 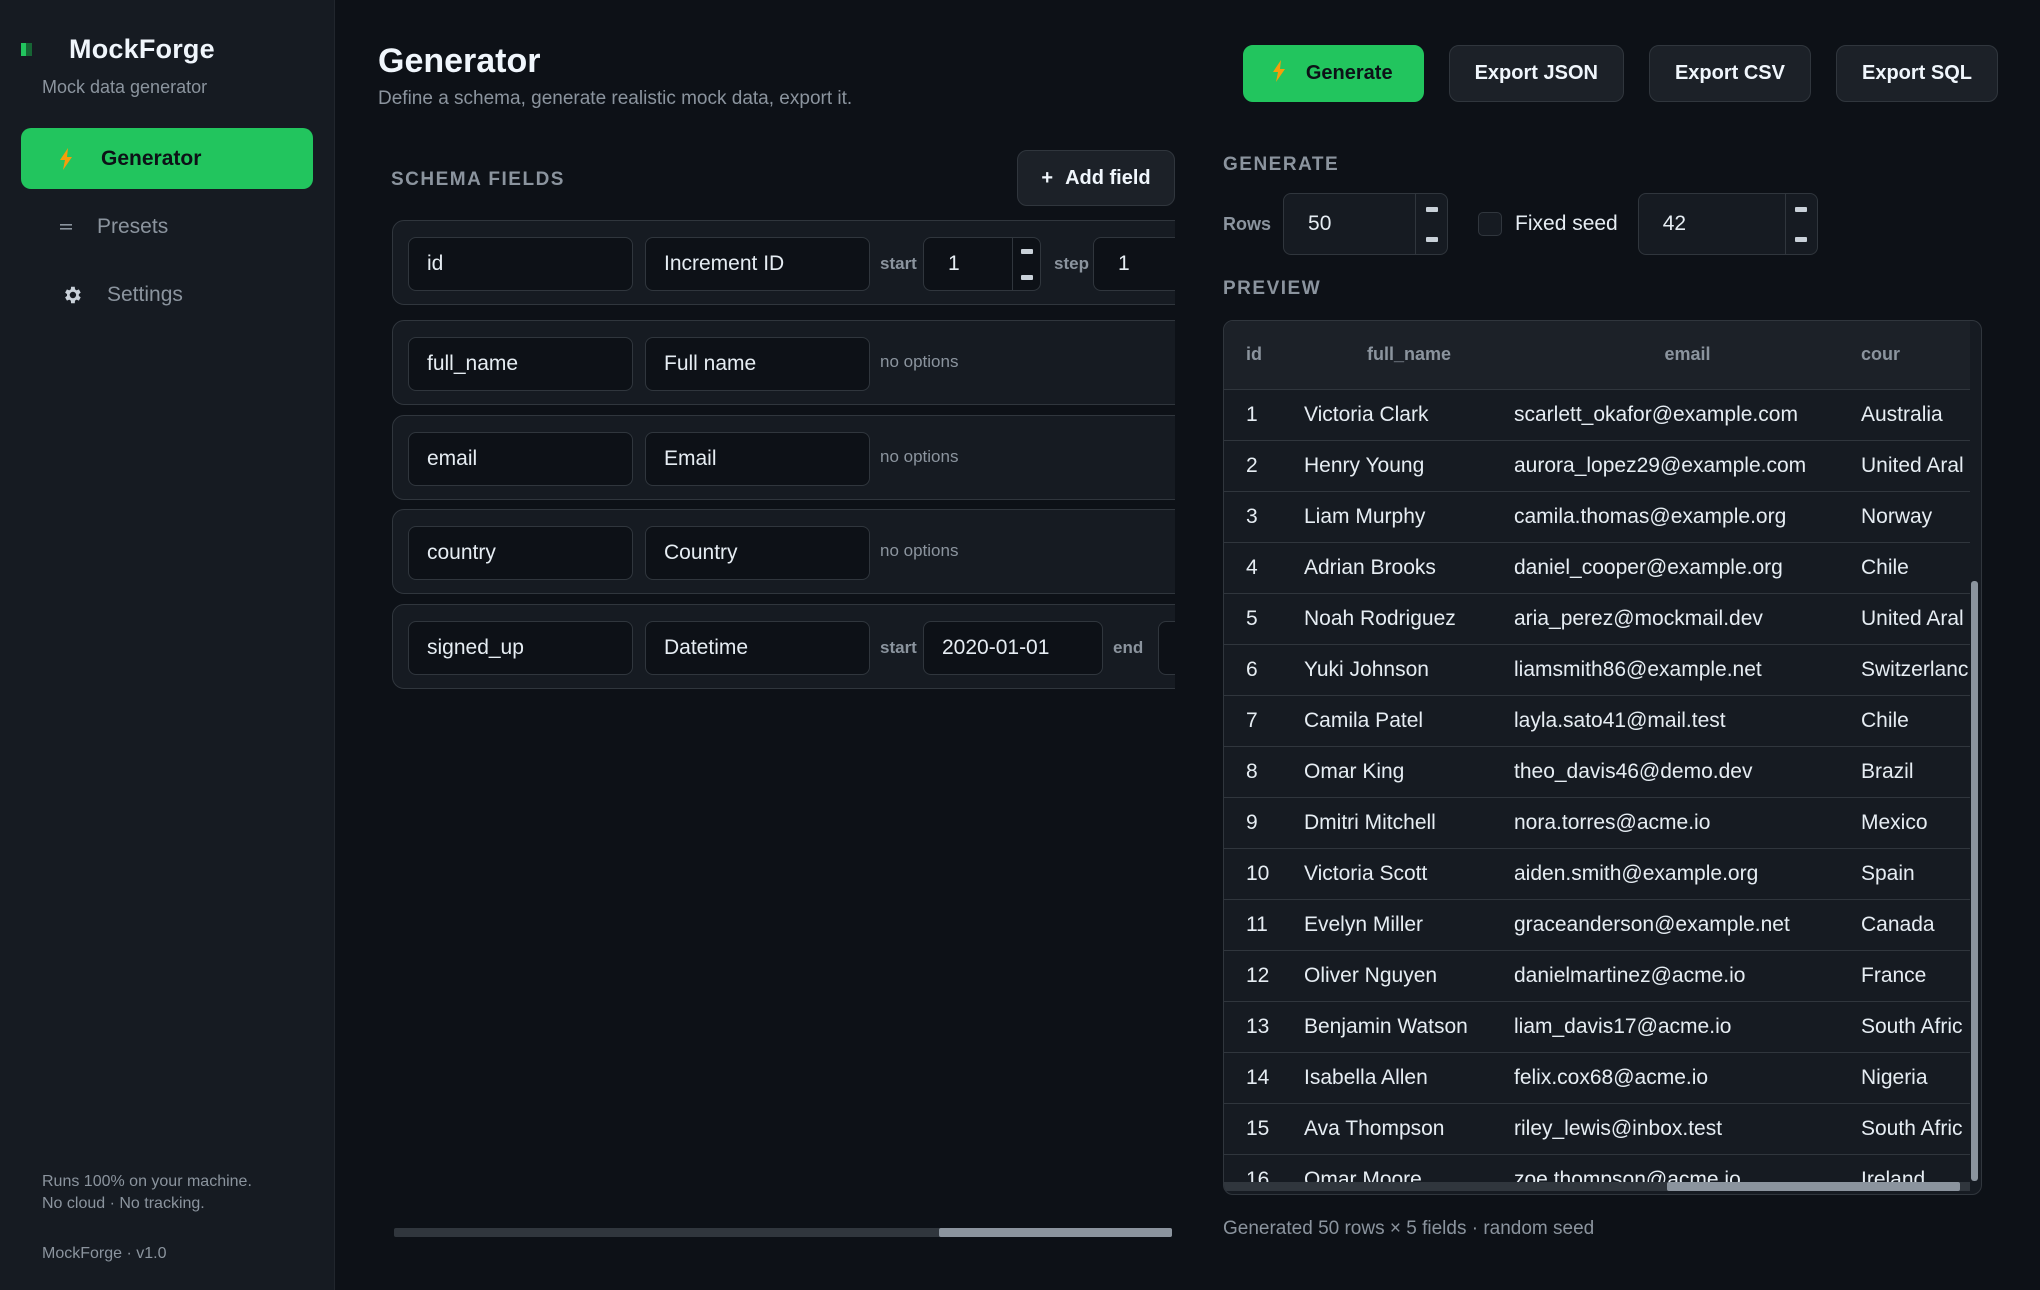 What do you see at coordinates (757, 264) in the screenshot?
I see `field-type-select: Increment ID` at bounding box center [757, 264].